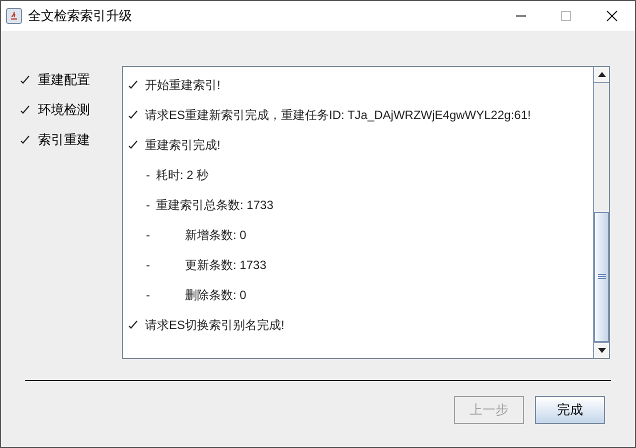  I want to click on down-arrow-icon, so click(602, 350).